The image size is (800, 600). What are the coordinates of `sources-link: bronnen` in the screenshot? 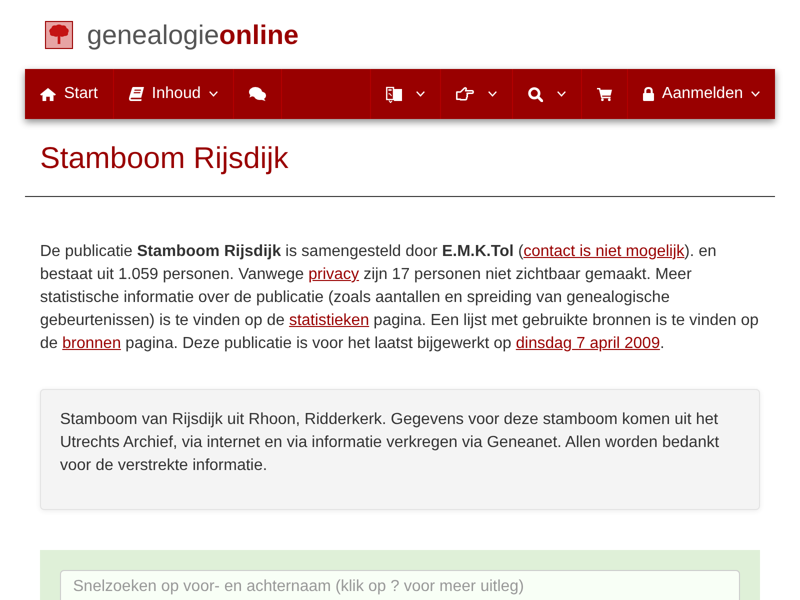 It's located at (91, 343).